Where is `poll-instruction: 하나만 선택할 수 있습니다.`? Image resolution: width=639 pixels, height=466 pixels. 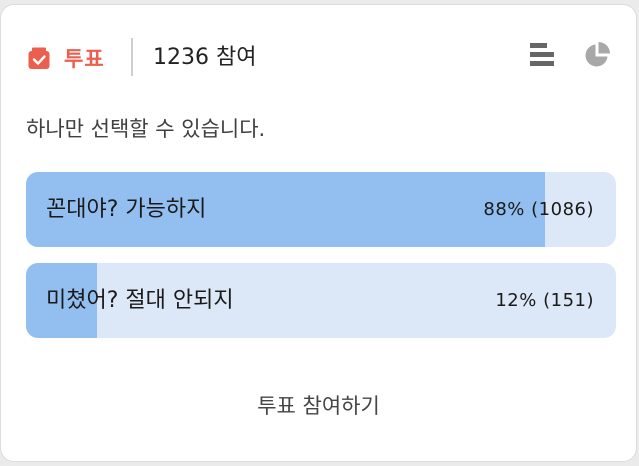 poll-instruction: 하나만 선택할 수 있습니다. is located at coordinates (146, 129).